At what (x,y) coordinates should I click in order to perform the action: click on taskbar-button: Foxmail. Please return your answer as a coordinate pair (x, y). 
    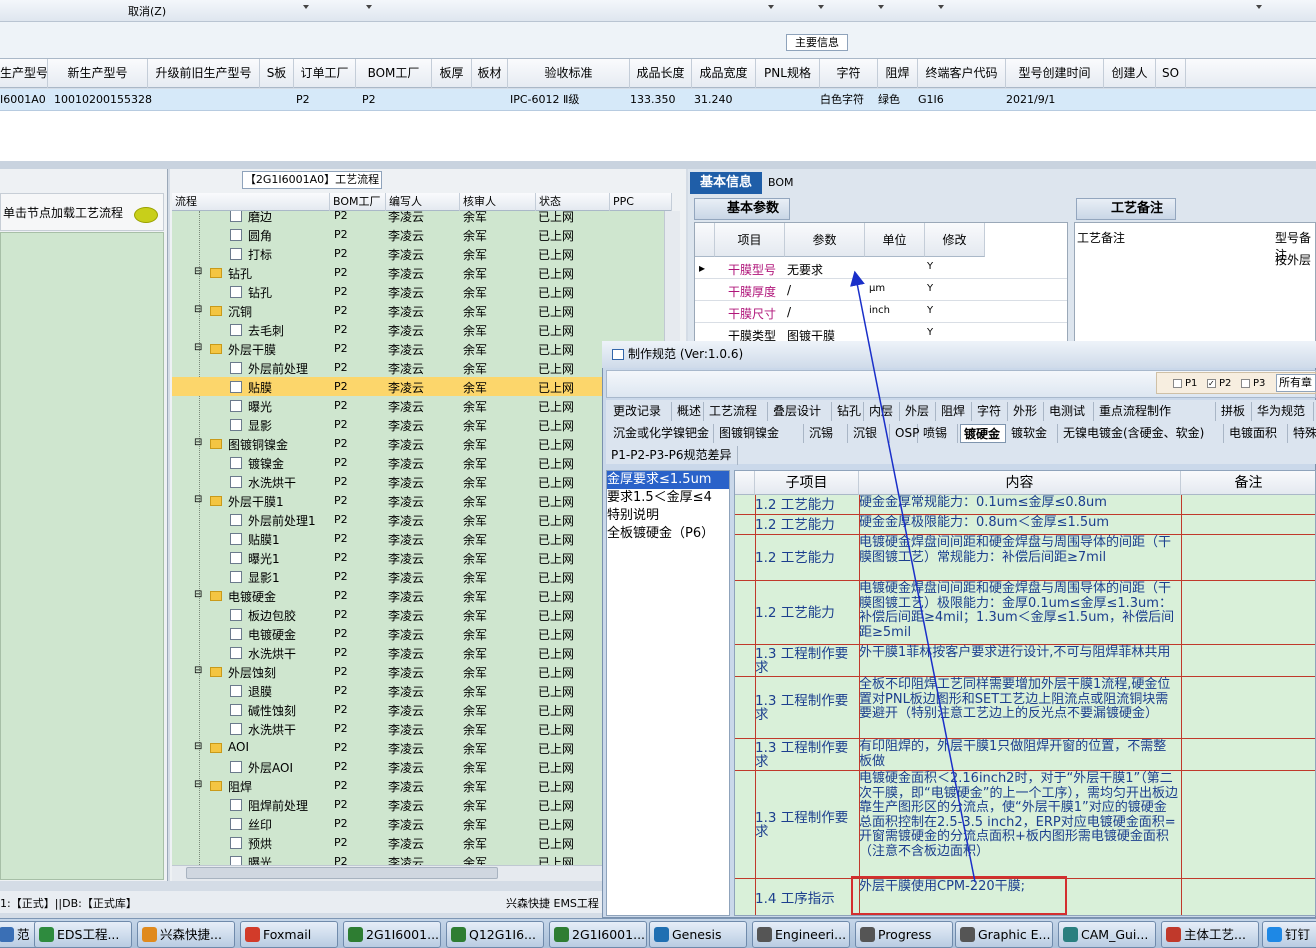
    Looking at the image, I should click on (289, 934).